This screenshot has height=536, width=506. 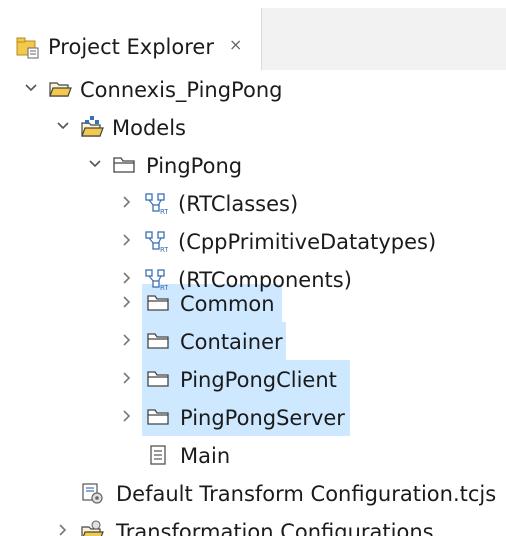 I want to click on tree-item-cppprimitivedatatypes: RT (CppPrimitiveDatatypes), so click(x=253, y=241).